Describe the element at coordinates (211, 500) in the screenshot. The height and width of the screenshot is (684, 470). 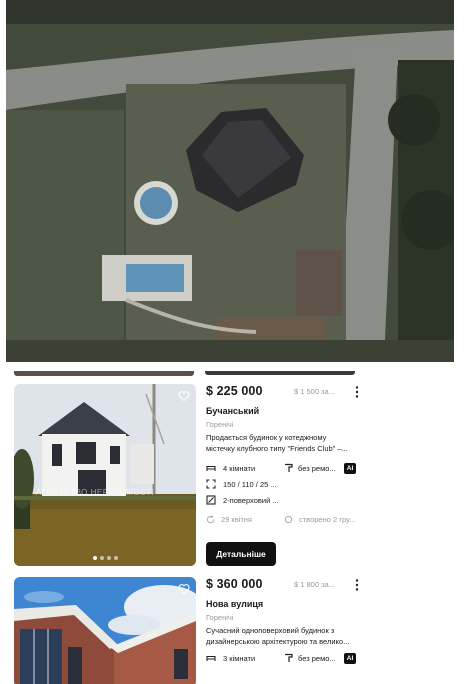
I see `floors-icon` at that location.